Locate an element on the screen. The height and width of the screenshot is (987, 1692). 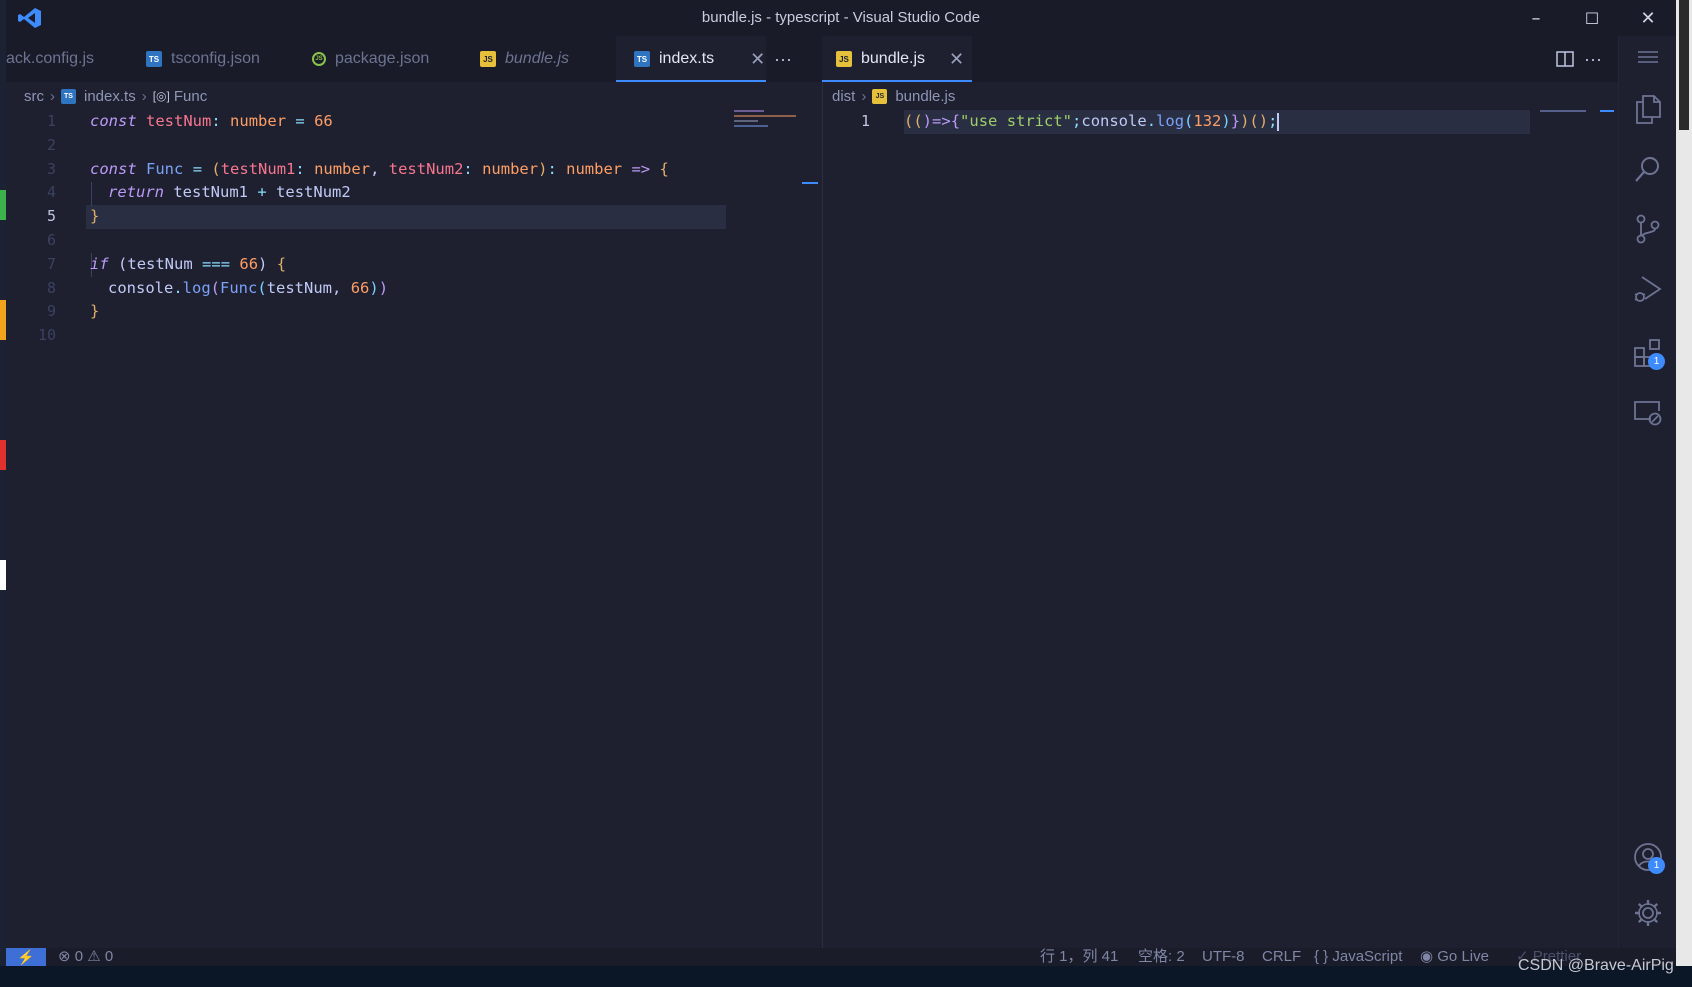
account-icon: 1 is located at coordinates (1648, 857).